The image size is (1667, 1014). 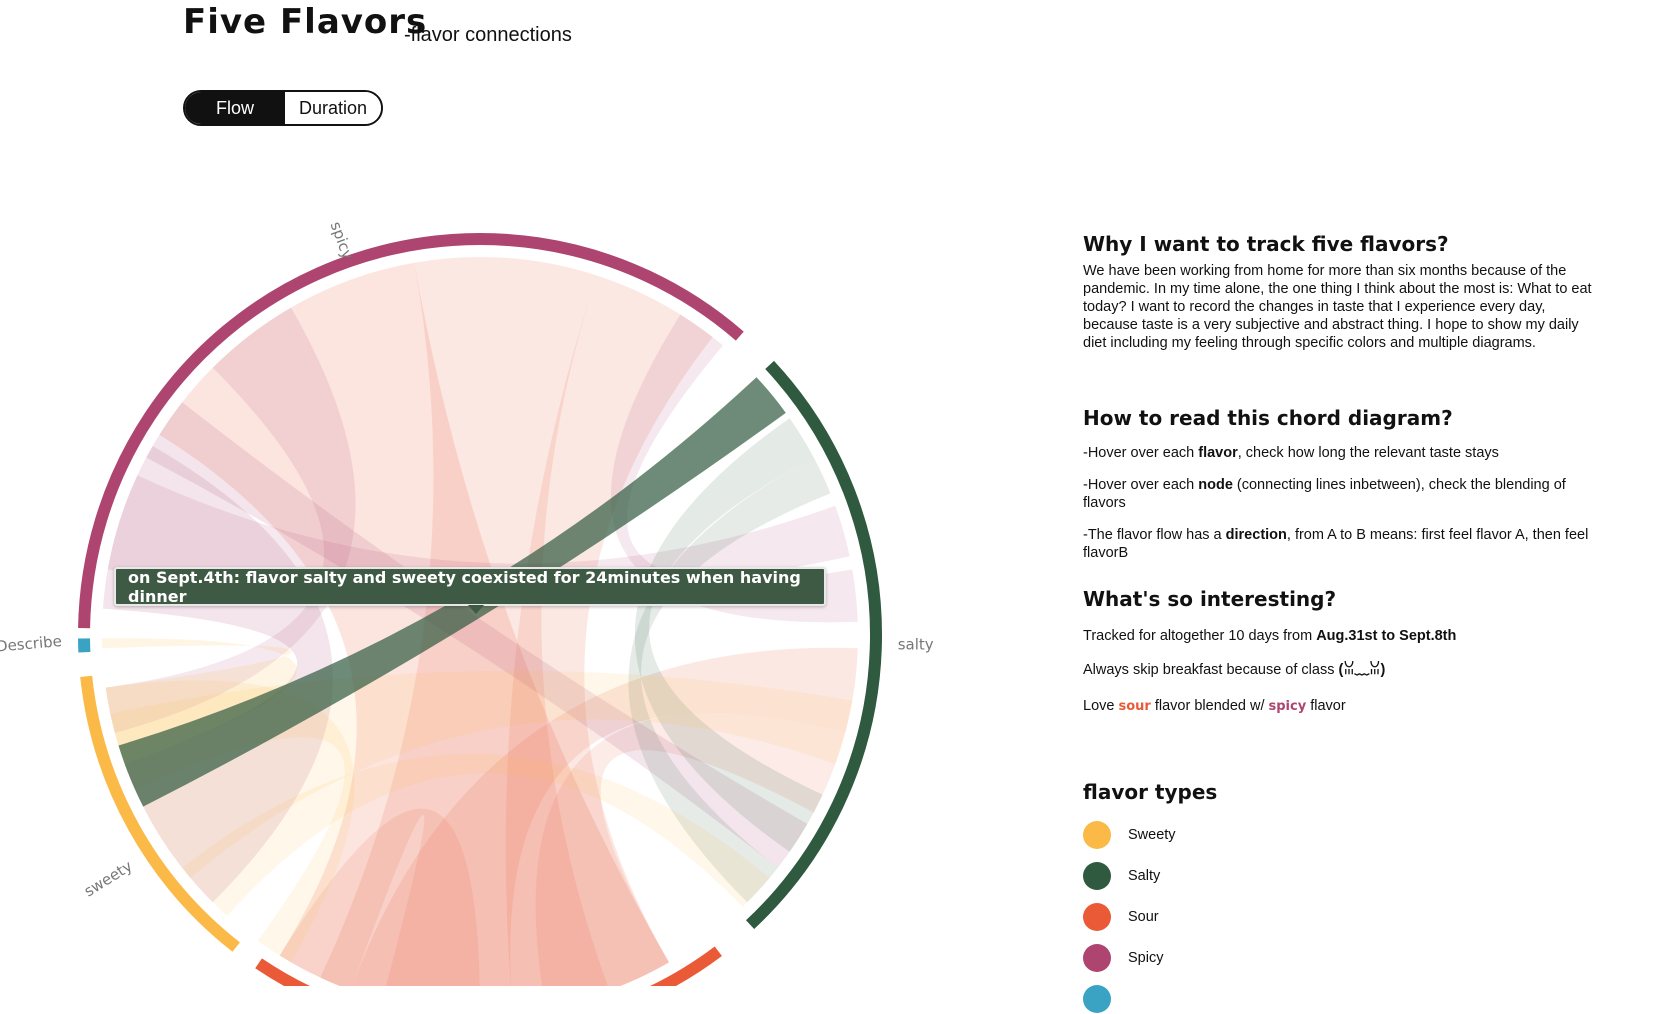 I want to click on arc-label-spicy: spicy, so click(x=342, y=240).